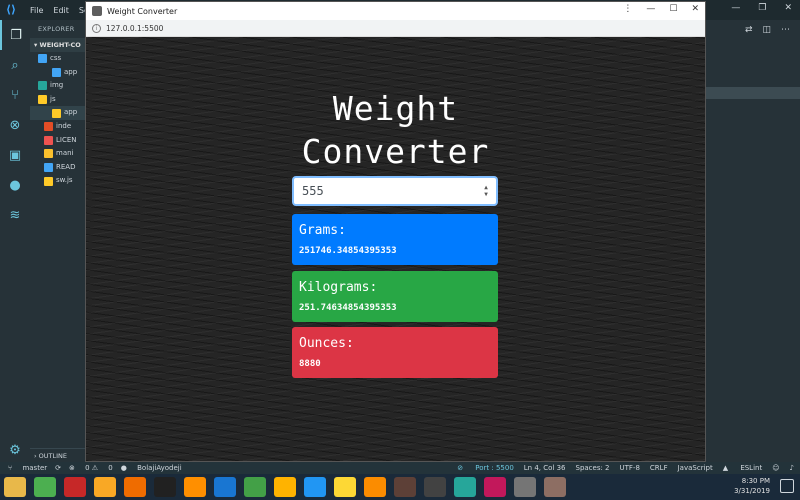 This screenshot has height=500, width=800. I want to click on file-explorer-icon, so click(15, 487).